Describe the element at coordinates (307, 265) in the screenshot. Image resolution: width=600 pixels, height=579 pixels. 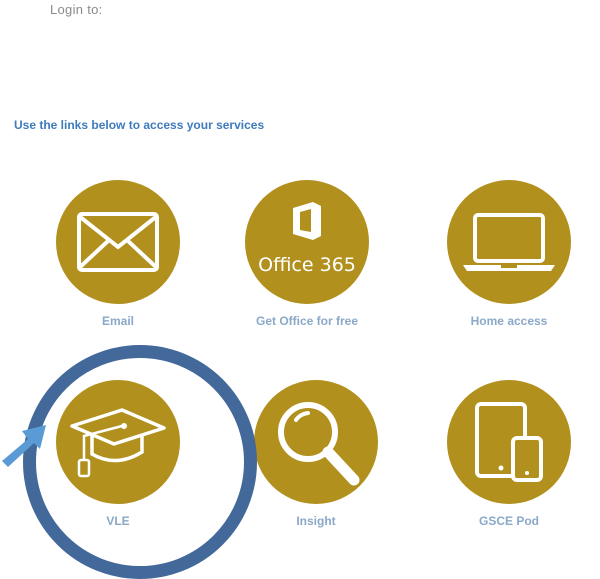
I see `office-365-text: Office 365` at that location.